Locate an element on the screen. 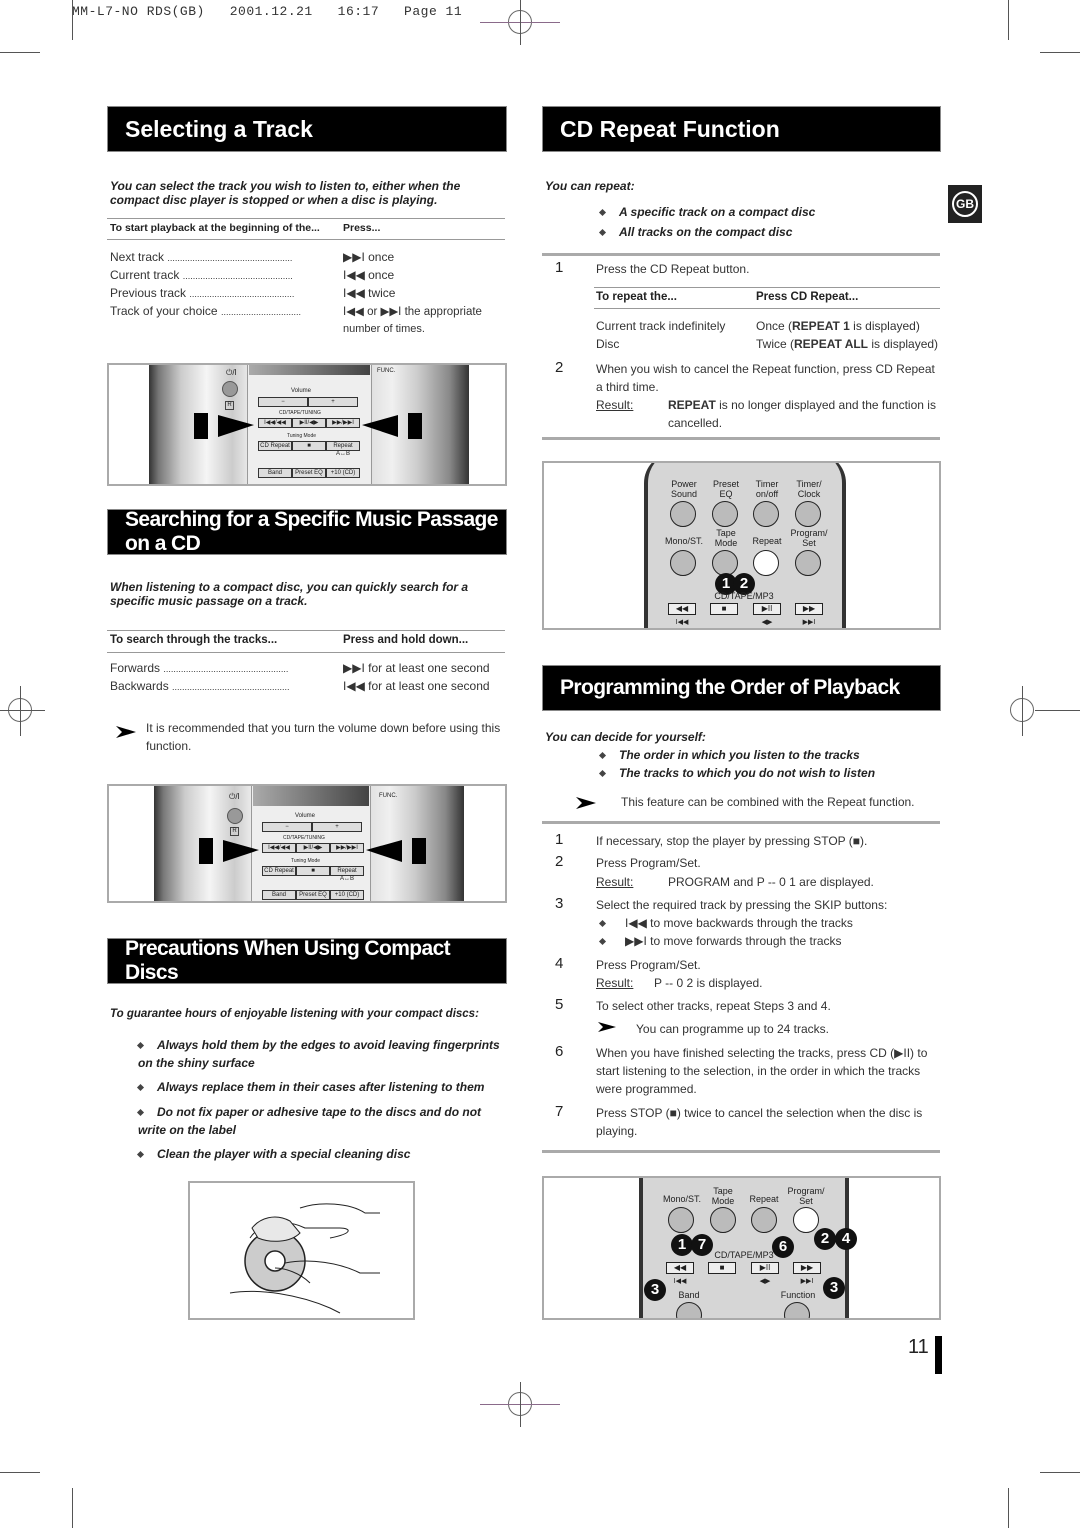 Image resolution: width=1080 pixels, height=1528 pixels. result-label: Result: is located at coordinates (615, 983).